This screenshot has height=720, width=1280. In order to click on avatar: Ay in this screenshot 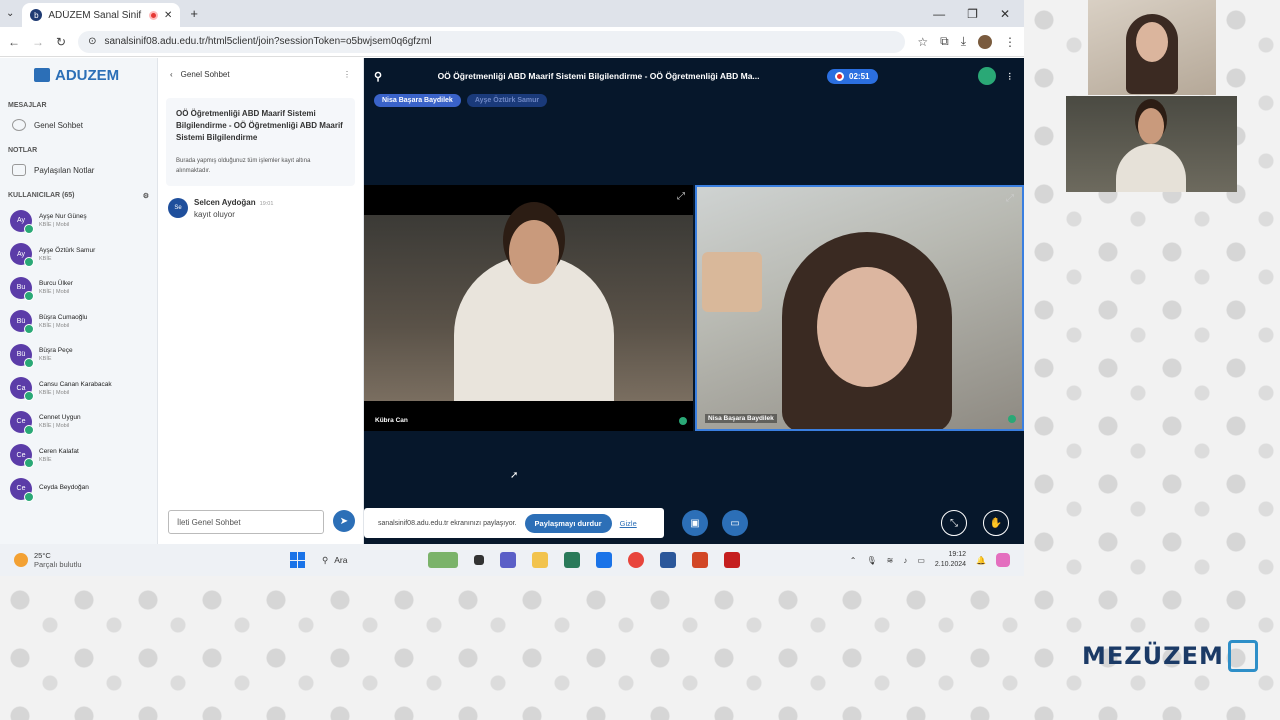, I will do `click(22, 255)`.